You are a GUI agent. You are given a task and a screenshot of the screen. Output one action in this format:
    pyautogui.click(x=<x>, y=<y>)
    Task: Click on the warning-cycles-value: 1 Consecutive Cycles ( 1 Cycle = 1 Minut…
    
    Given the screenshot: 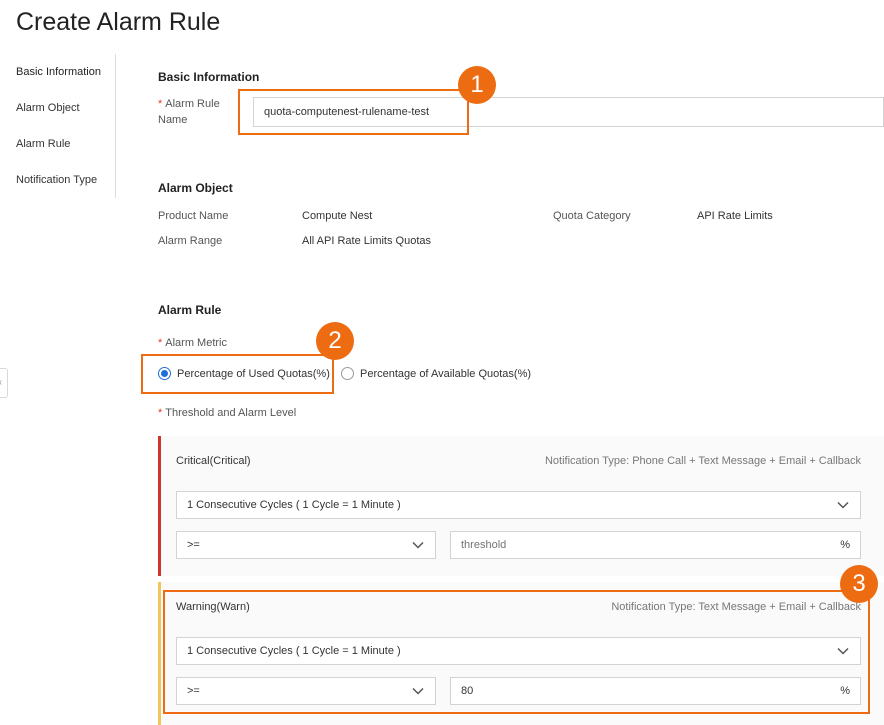 What is the action you would take?
    pyautogui.click(x=294, y=651)
    